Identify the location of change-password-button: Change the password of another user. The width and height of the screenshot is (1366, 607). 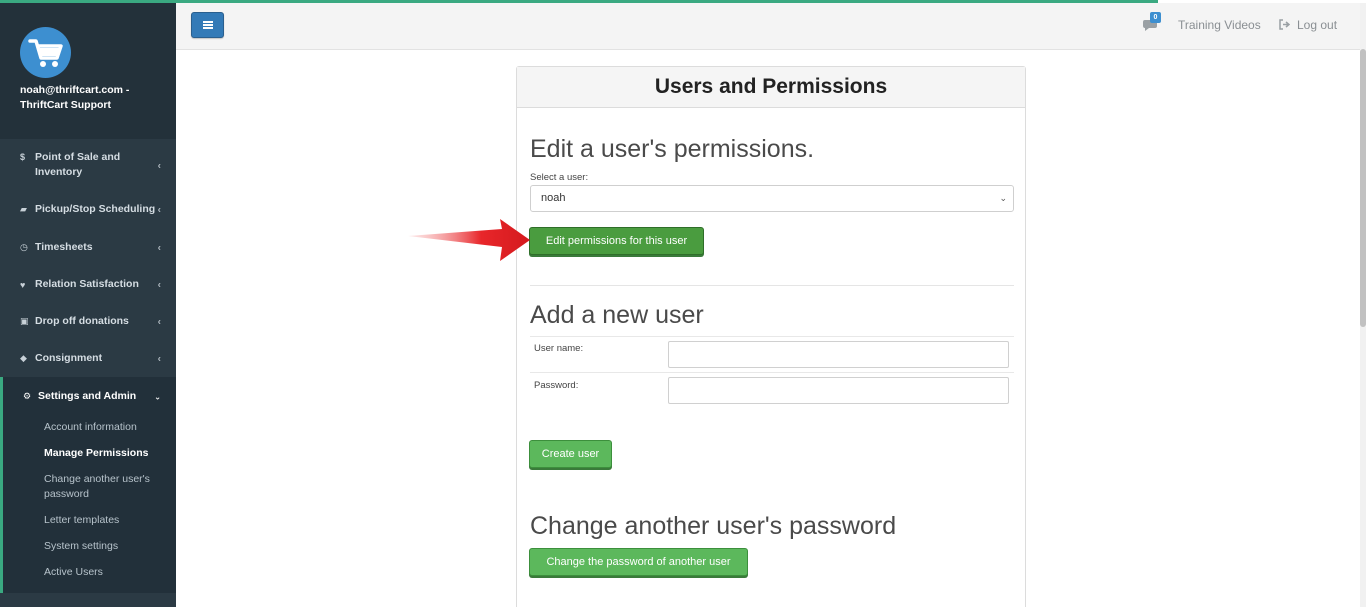
(638, 562).